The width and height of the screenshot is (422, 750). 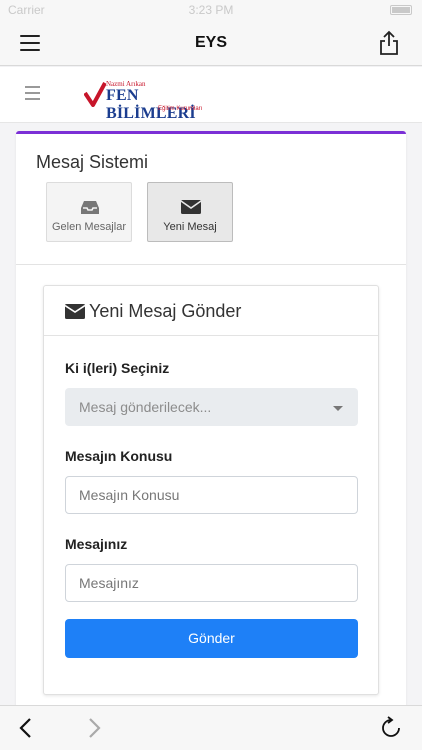 What do you see at coordinates (151, 104) in the screenshot?
I see `logo-main-text: FEN BİLİMLERİ` at bounding box center [151, 104].